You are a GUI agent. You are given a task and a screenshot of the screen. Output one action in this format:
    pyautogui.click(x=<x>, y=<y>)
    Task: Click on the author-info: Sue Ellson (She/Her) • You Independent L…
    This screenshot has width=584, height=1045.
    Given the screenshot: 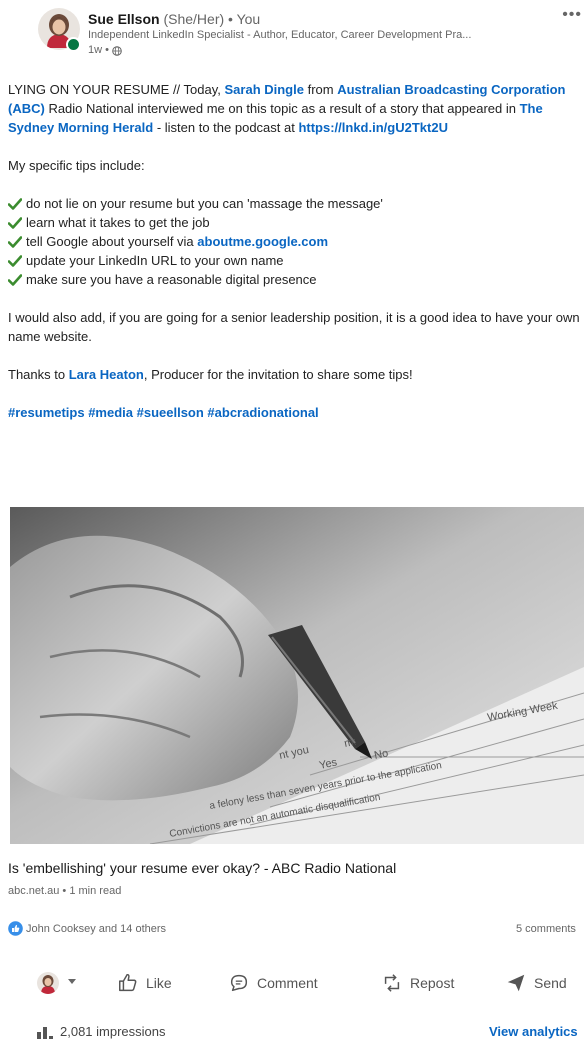 What is the action you would take?
    pyautogui.click(x=323, y=34)
    